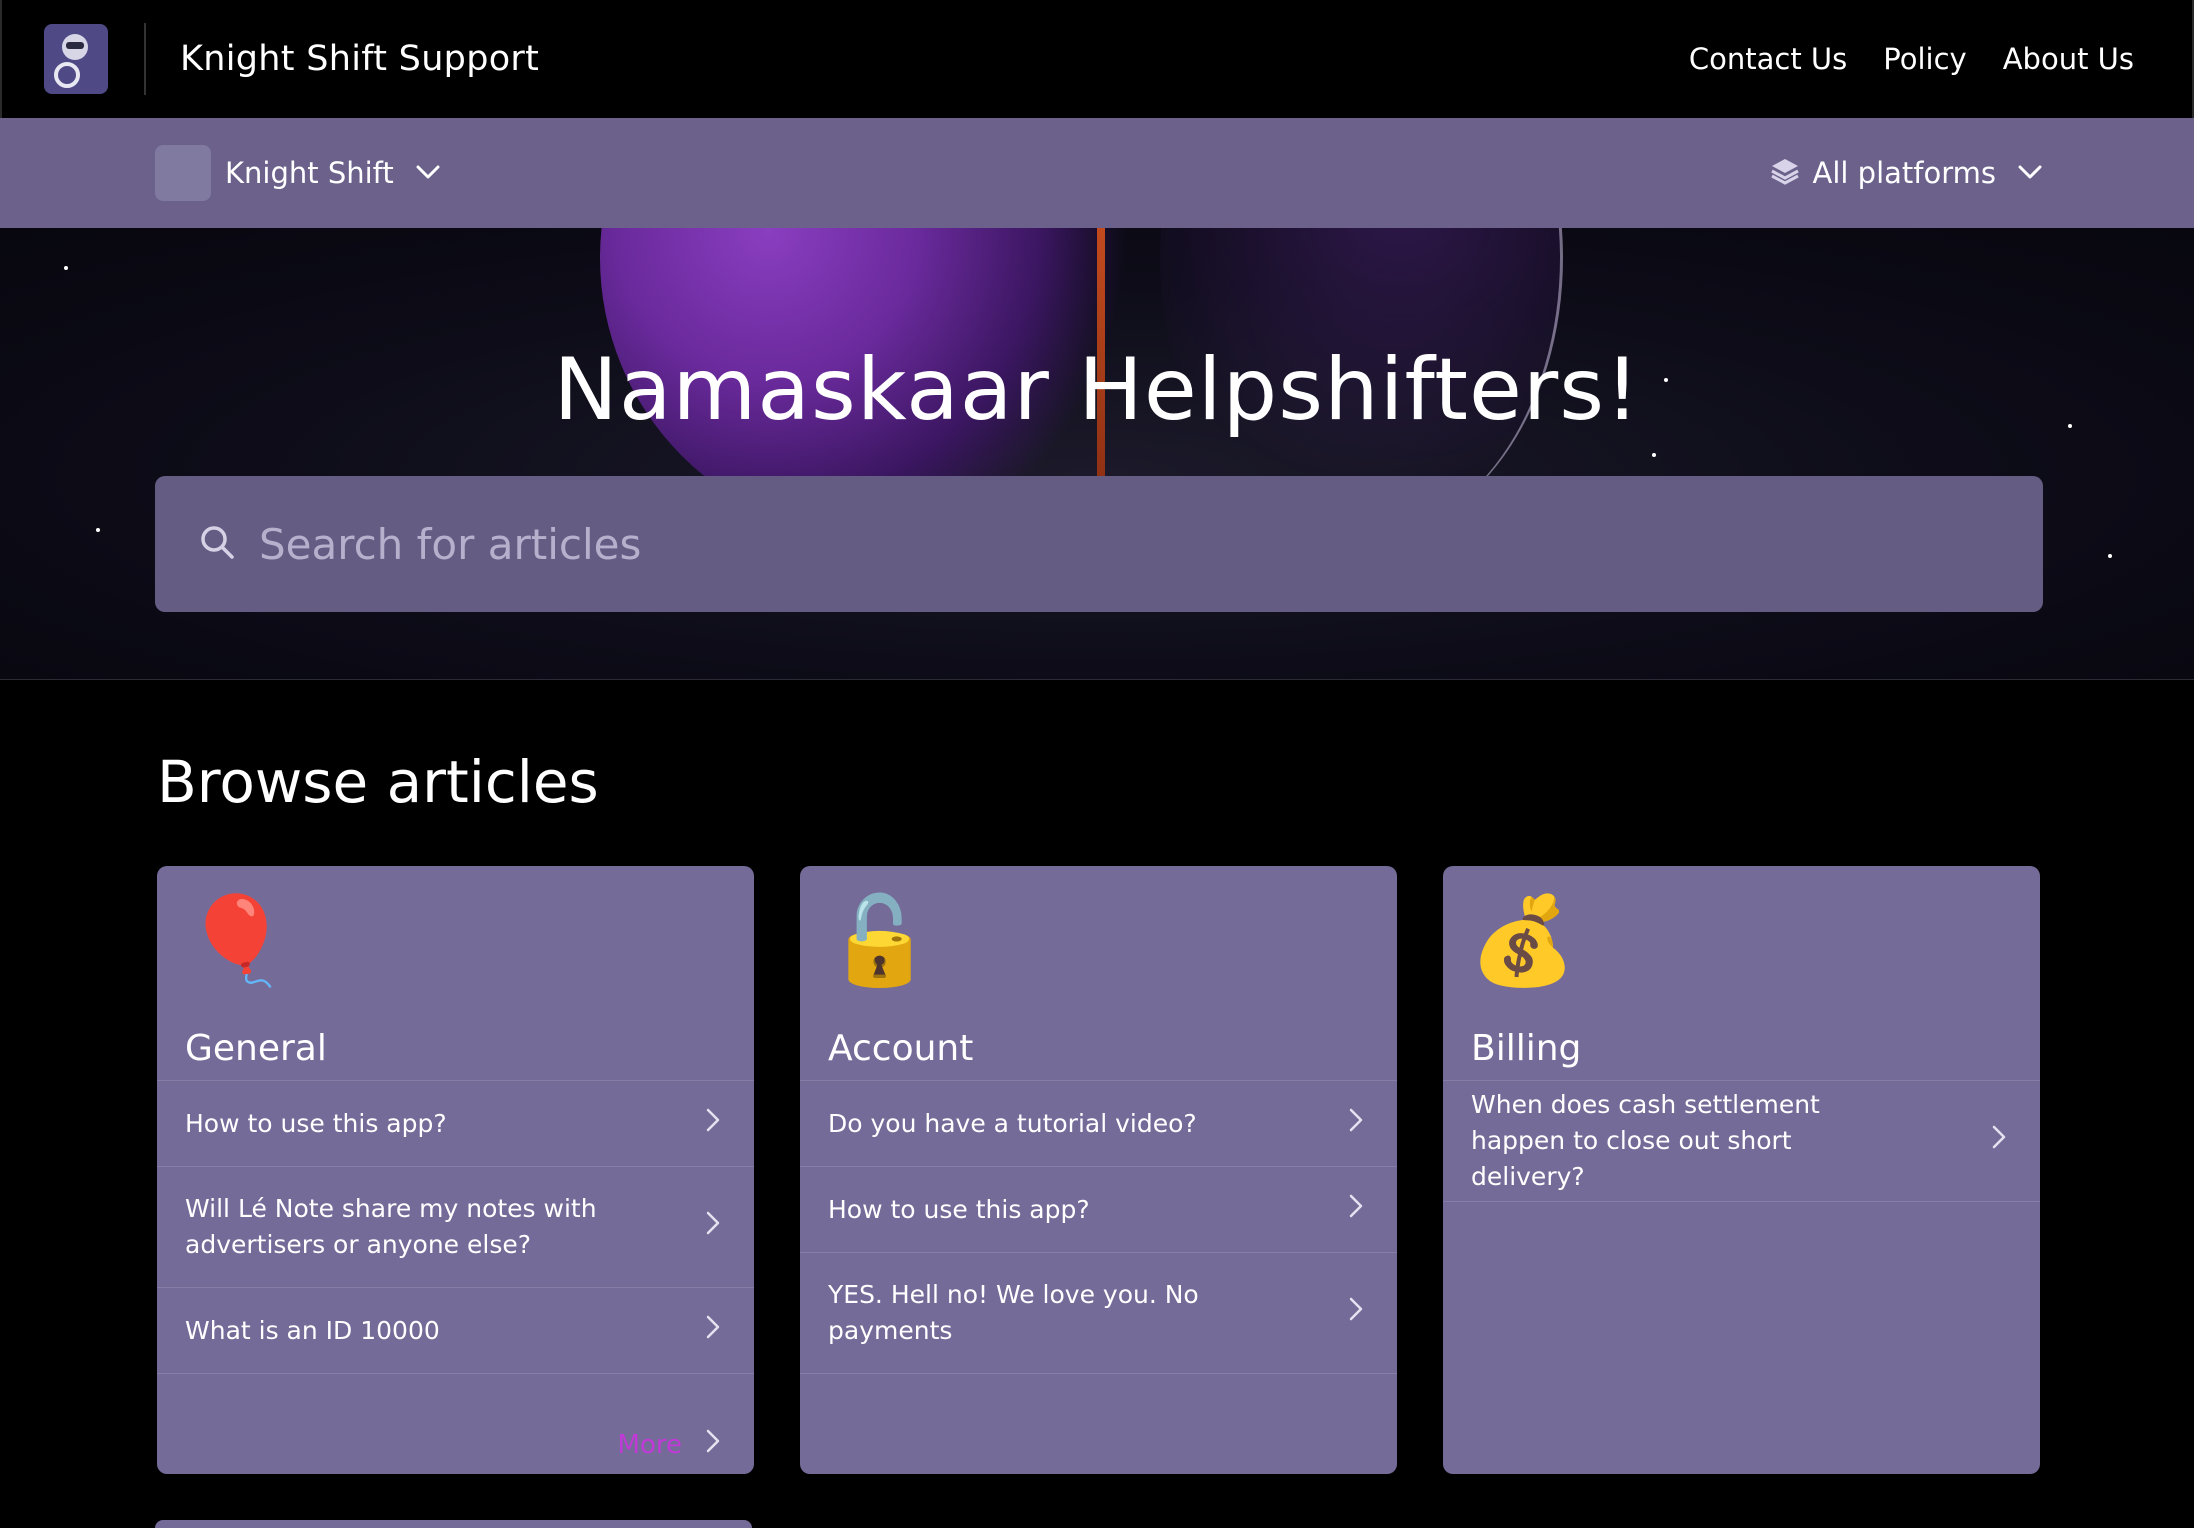 This screenshot has height=1528, width=2194. What do you see at coordinates (145, 59) in the screenshot?
I see `header-divider` at bounding box center [145, 59].